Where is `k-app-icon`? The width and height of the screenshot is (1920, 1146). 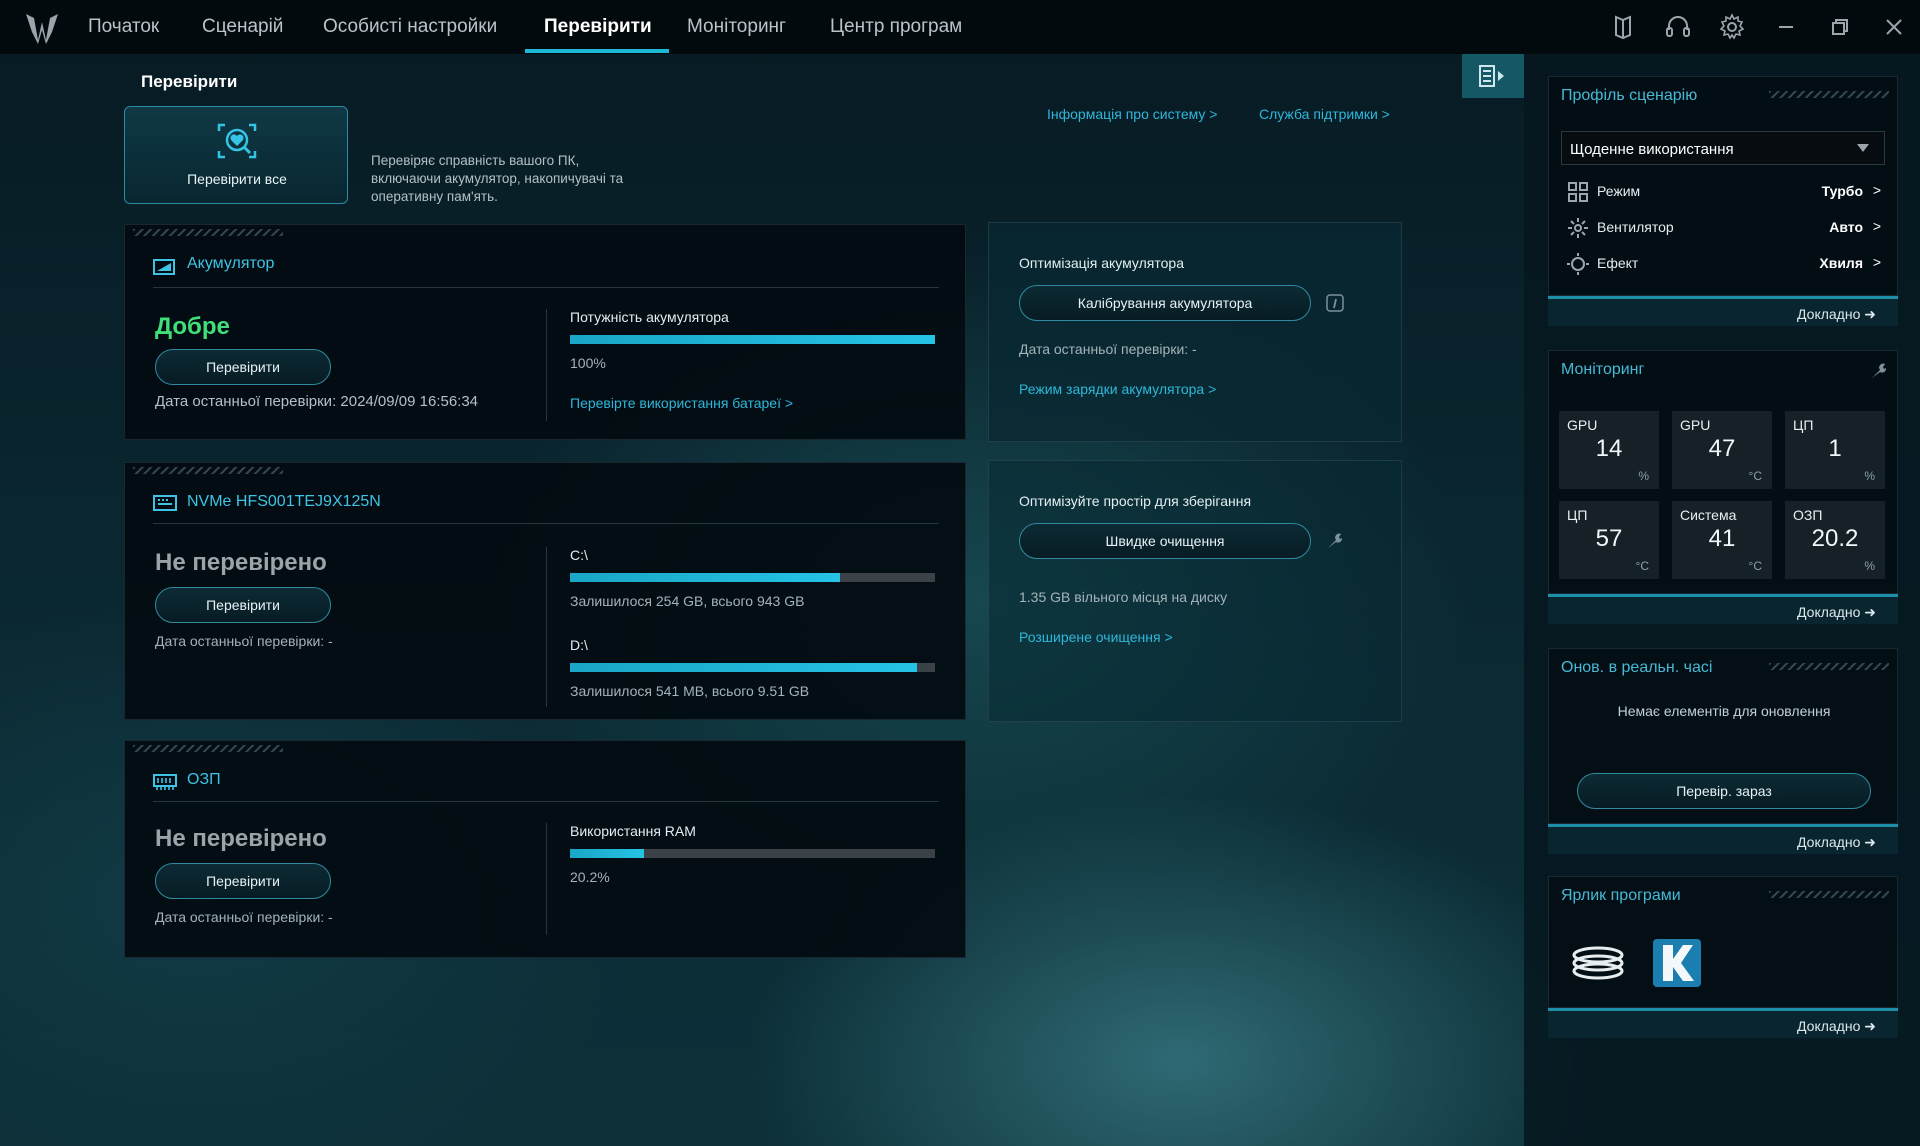
k-app-icon is located at coordinates (1677, 963).